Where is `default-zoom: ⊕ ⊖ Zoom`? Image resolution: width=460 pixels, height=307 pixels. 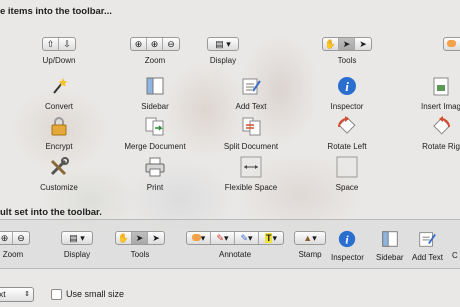
default-zoom: ⊕ ⊖ Zoom is located at coordinates (15, 245).